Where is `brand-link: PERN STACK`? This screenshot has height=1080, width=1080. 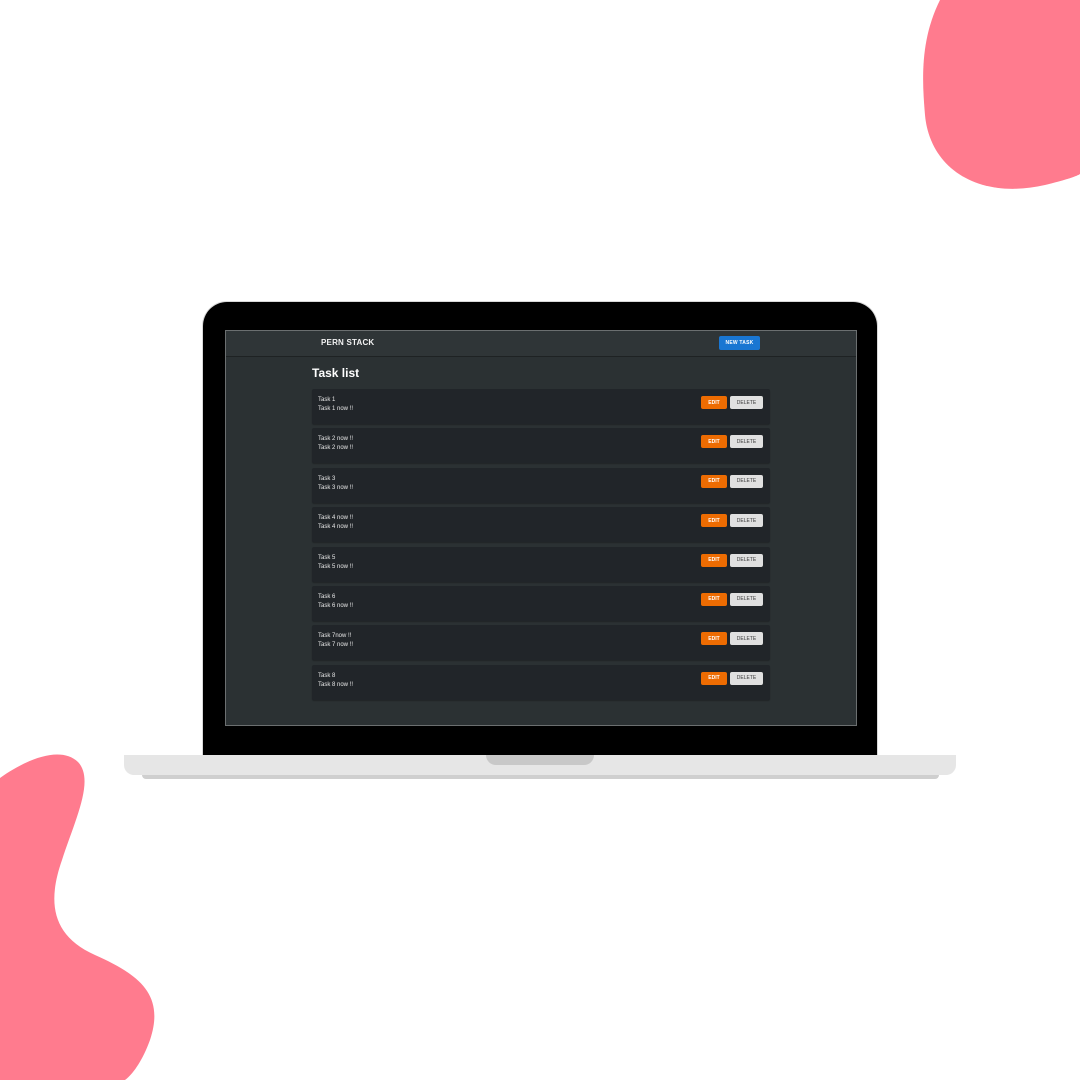 brand-link: PERN STACK is located at coordinates (347, 342).